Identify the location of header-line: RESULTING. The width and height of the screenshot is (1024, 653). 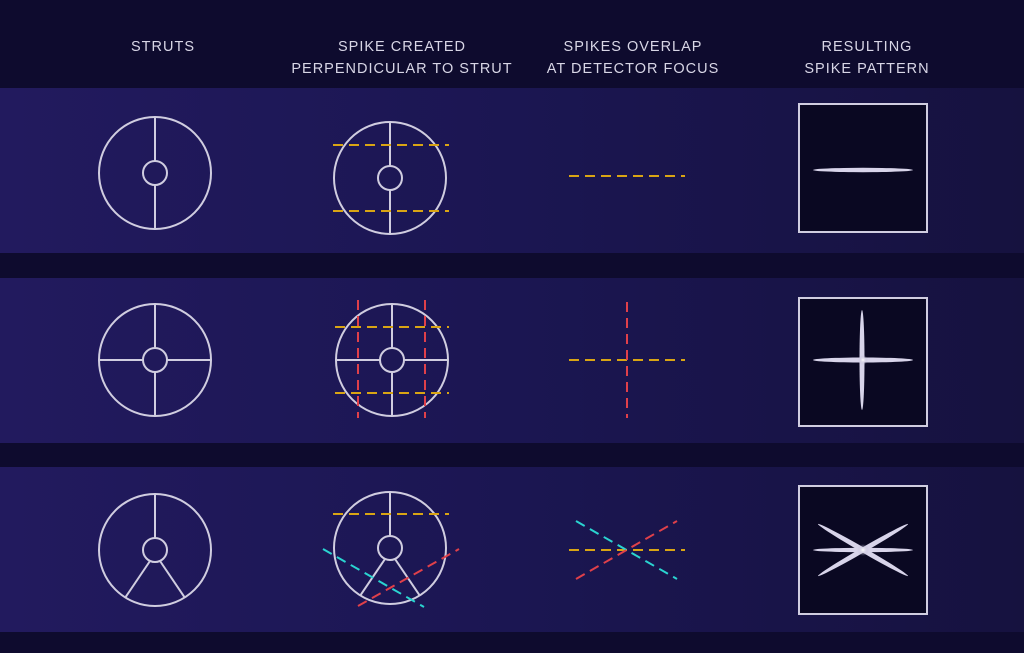
(867, 47).